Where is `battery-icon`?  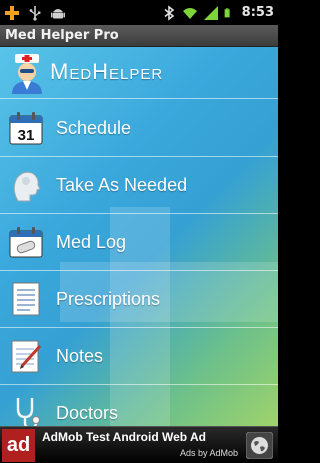 battery-icon is located at coordinates (227, 12).